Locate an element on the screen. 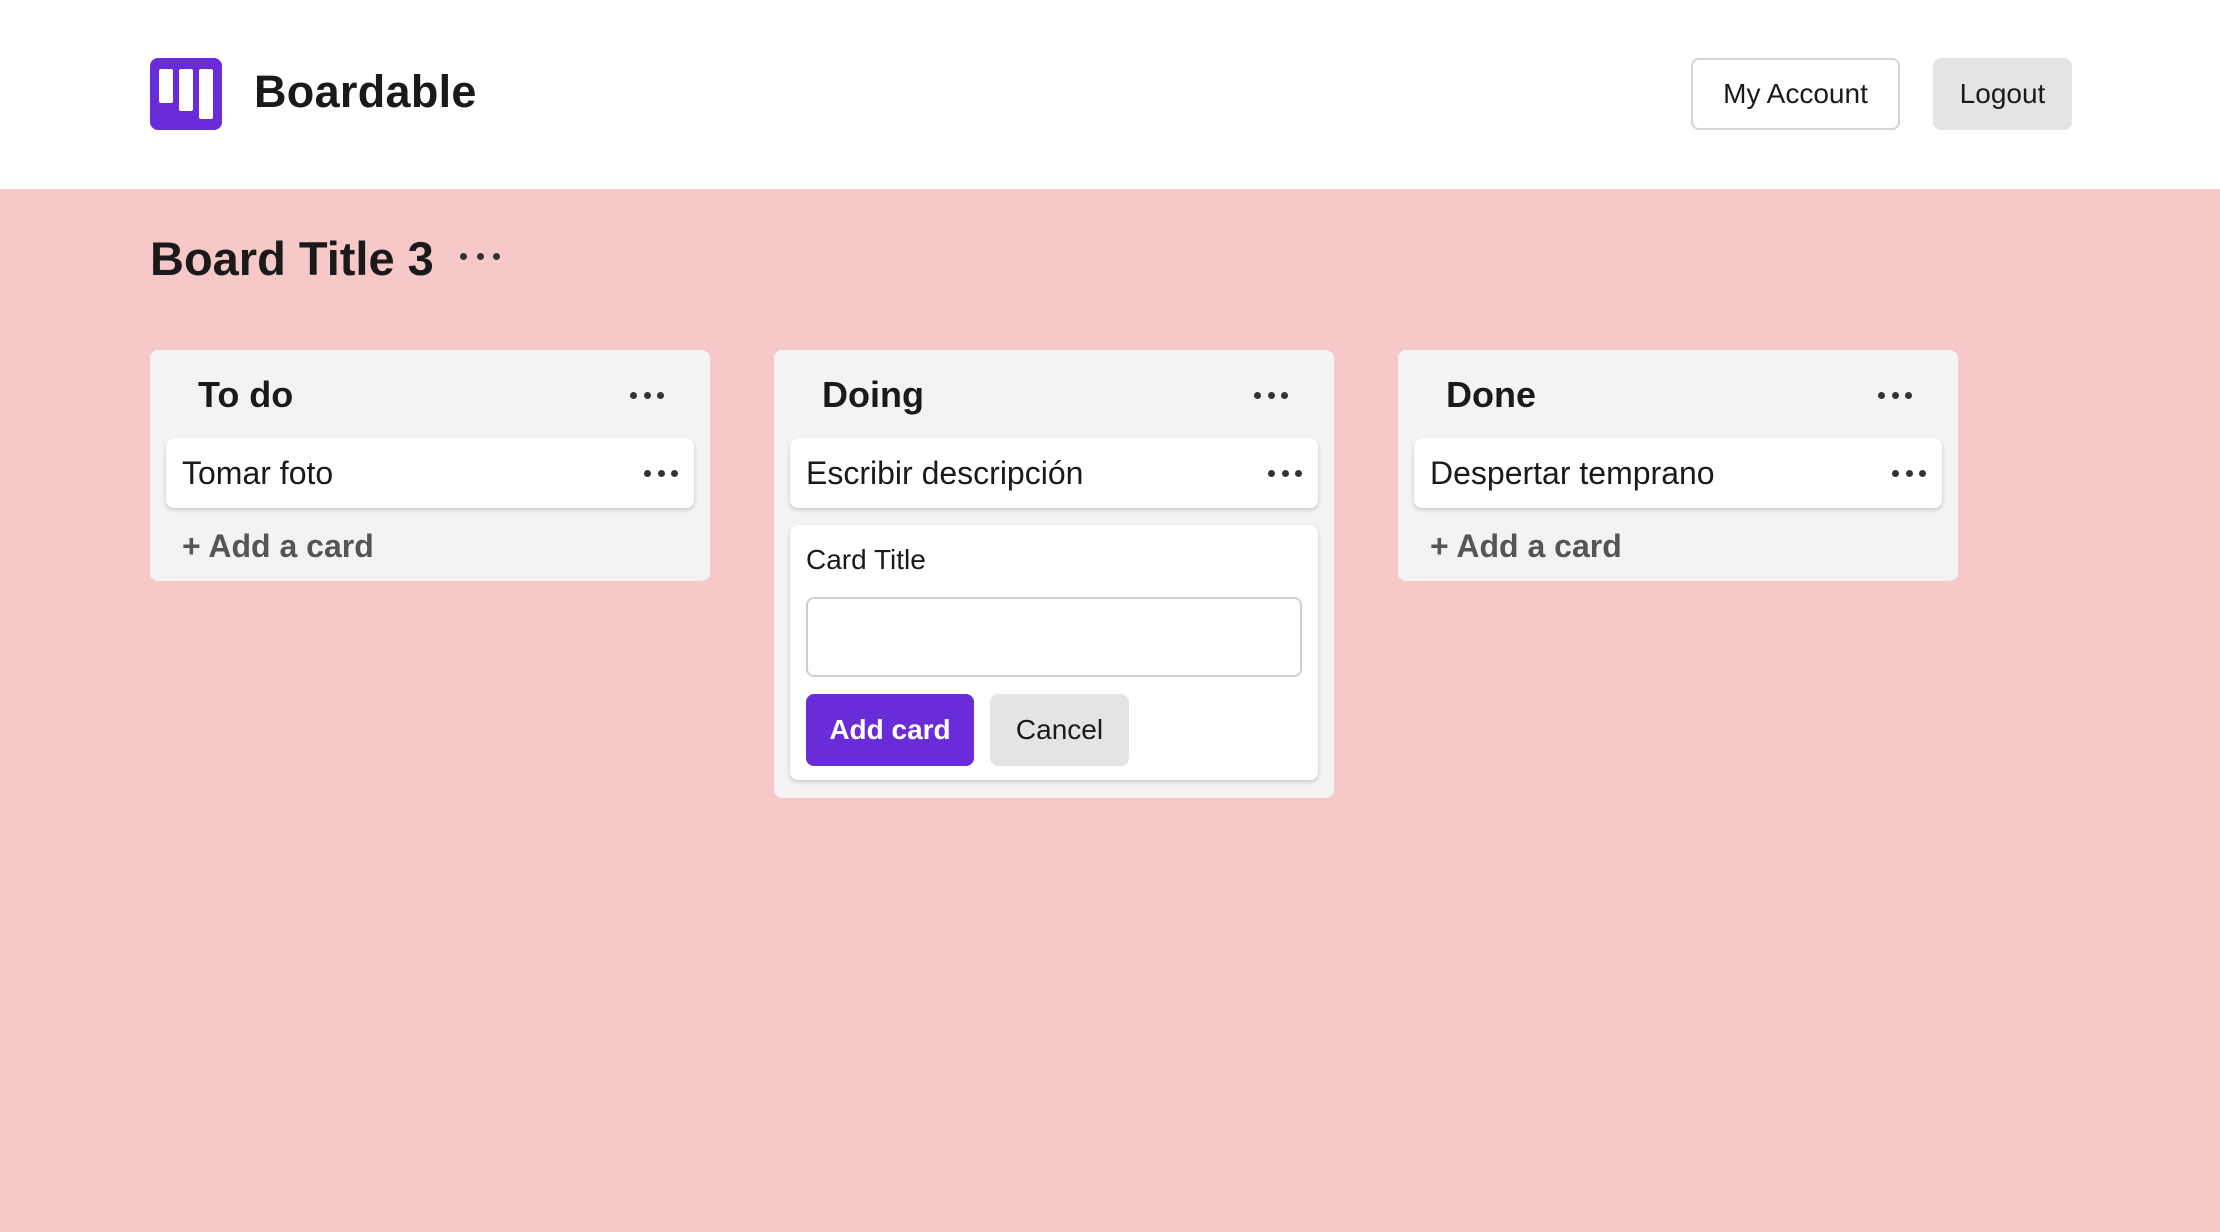  card: Escribir descripción is located at coordinates (1054, 473).